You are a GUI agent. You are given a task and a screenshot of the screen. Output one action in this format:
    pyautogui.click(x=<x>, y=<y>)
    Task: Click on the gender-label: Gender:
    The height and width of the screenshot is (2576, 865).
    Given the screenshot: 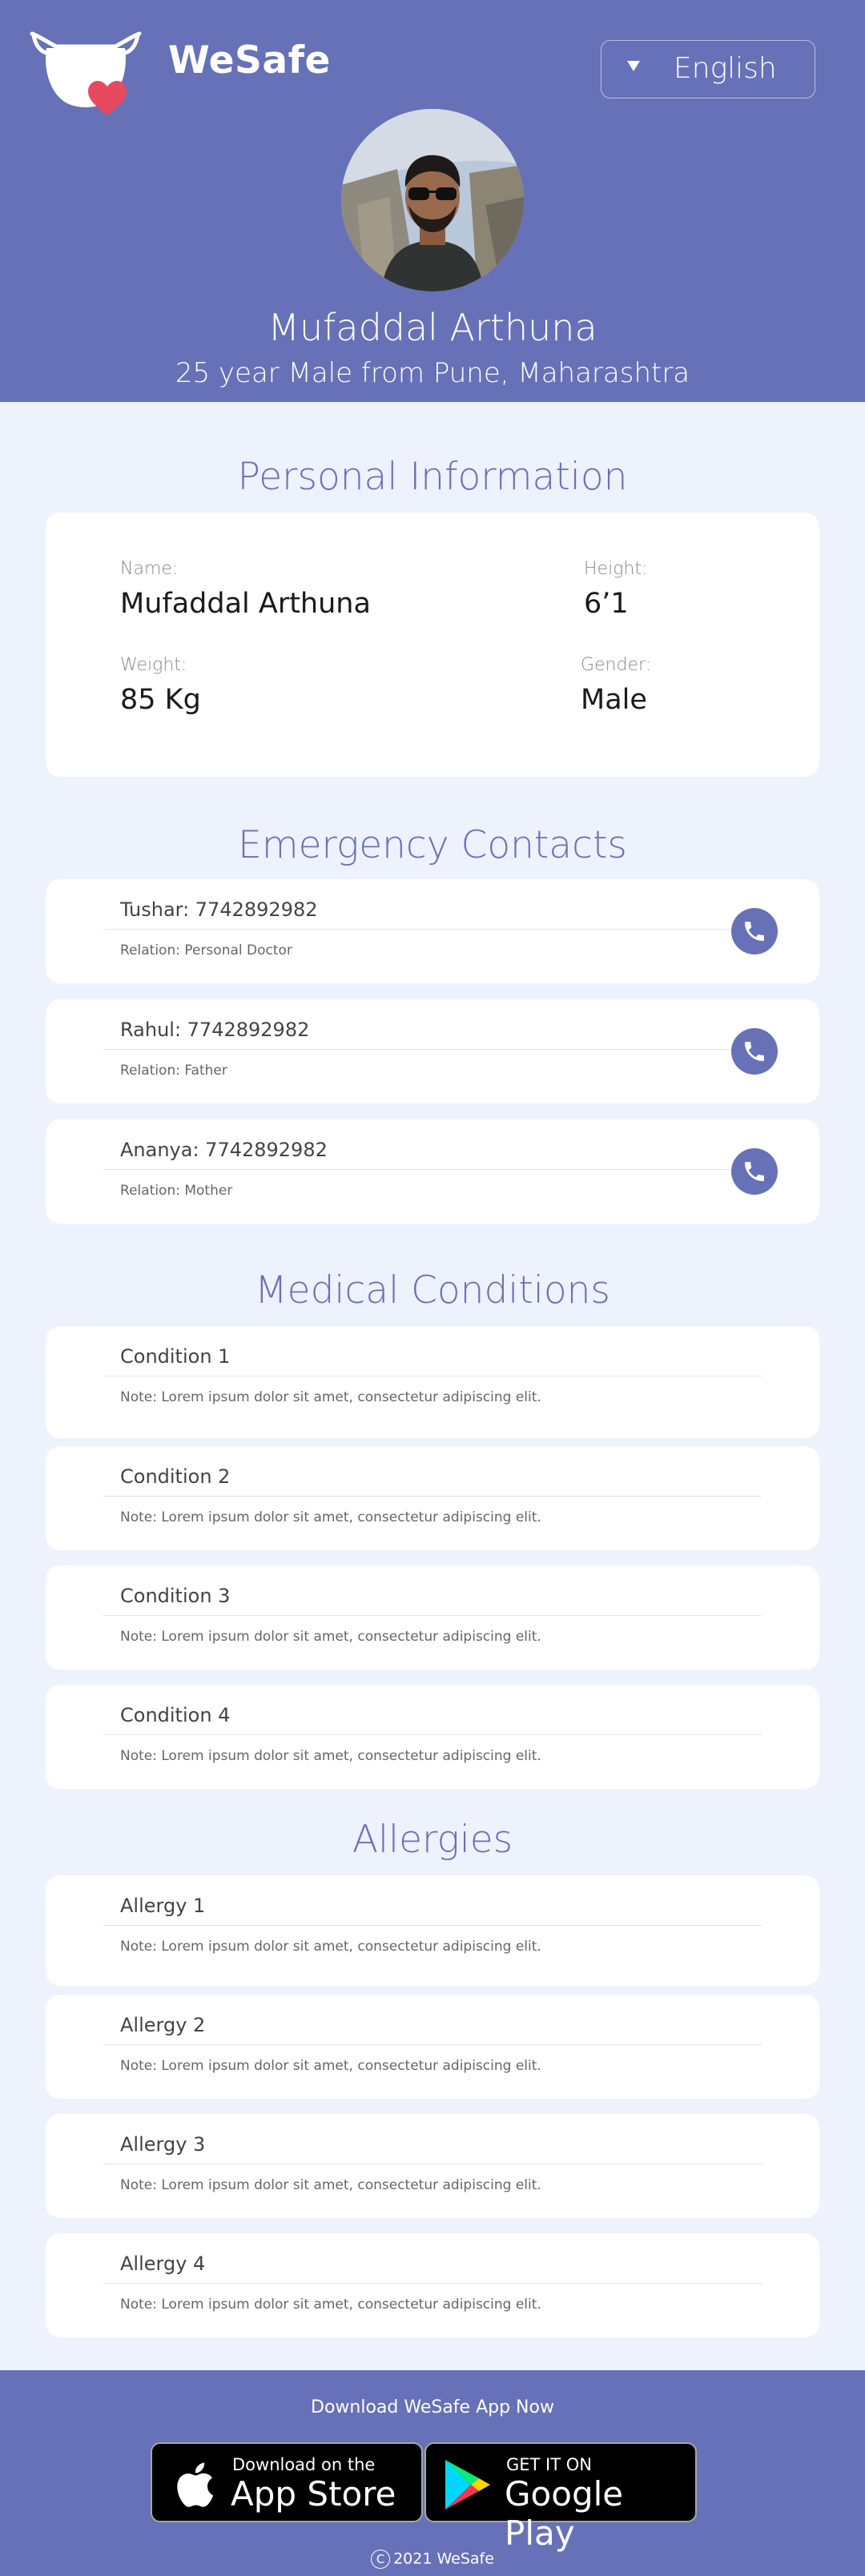 What is the action you would take?
    pyautogui.click(x=616, y=665)
    